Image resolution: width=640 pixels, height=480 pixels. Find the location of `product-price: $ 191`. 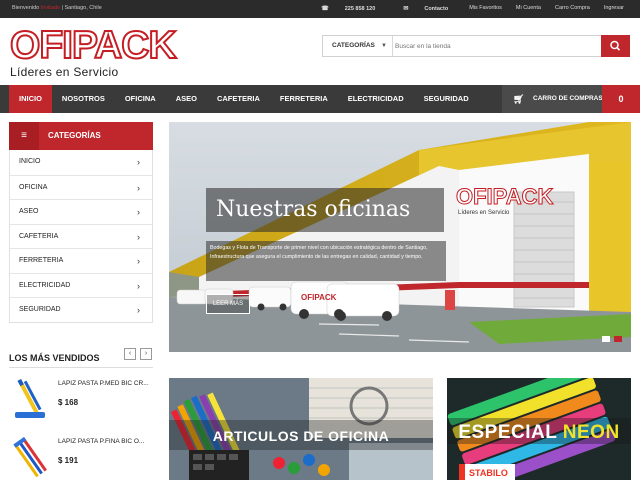

product-price: $ 191 is located at coordinates (68, 460).